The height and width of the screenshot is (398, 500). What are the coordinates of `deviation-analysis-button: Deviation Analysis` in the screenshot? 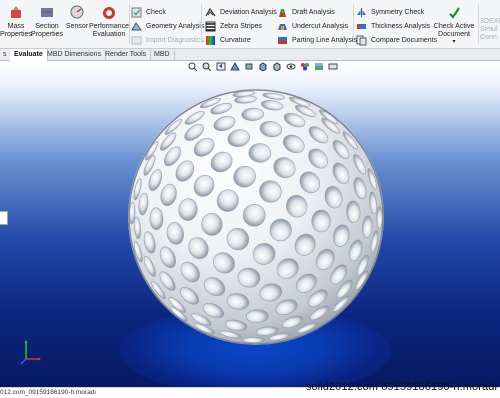 It's located at (241, 12).